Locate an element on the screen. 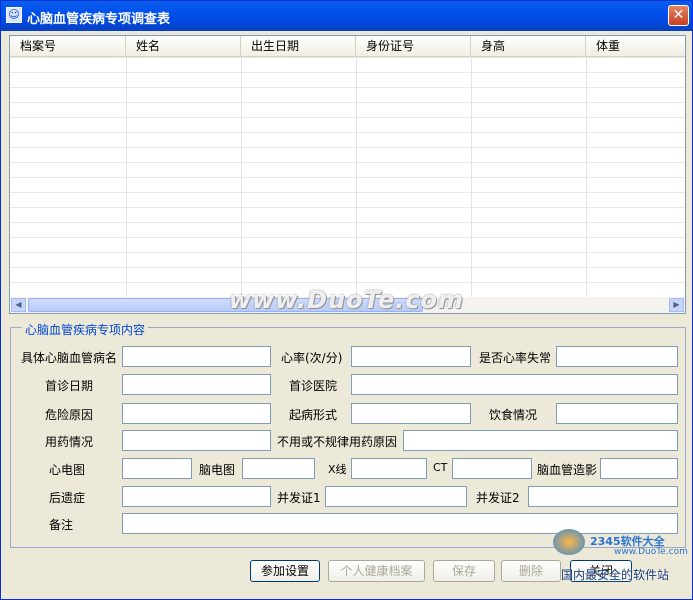 This screenshot has width=693, height=600. settings-button: 参加设置 is located at coordinates (285, 571).